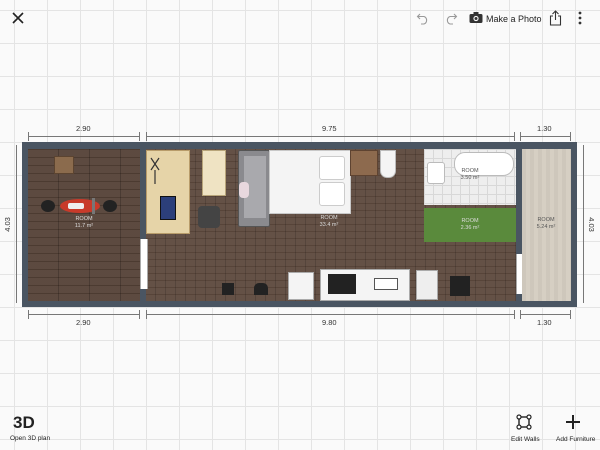  What do you see at coordinates (329, 225) in the screenshot?
I see `room-area: 33.4 m²` at bounding box center [329, 225].